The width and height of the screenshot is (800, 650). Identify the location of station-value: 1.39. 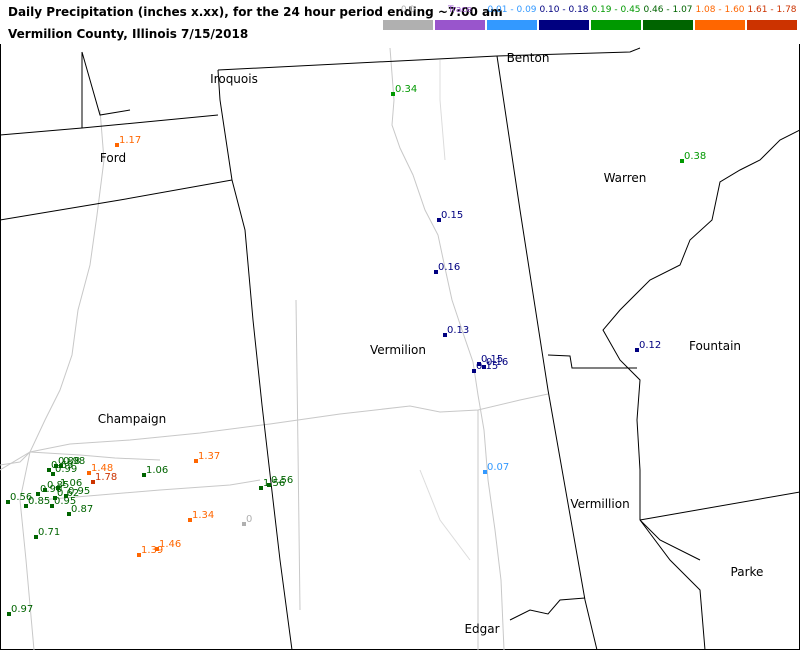
(152, 550).